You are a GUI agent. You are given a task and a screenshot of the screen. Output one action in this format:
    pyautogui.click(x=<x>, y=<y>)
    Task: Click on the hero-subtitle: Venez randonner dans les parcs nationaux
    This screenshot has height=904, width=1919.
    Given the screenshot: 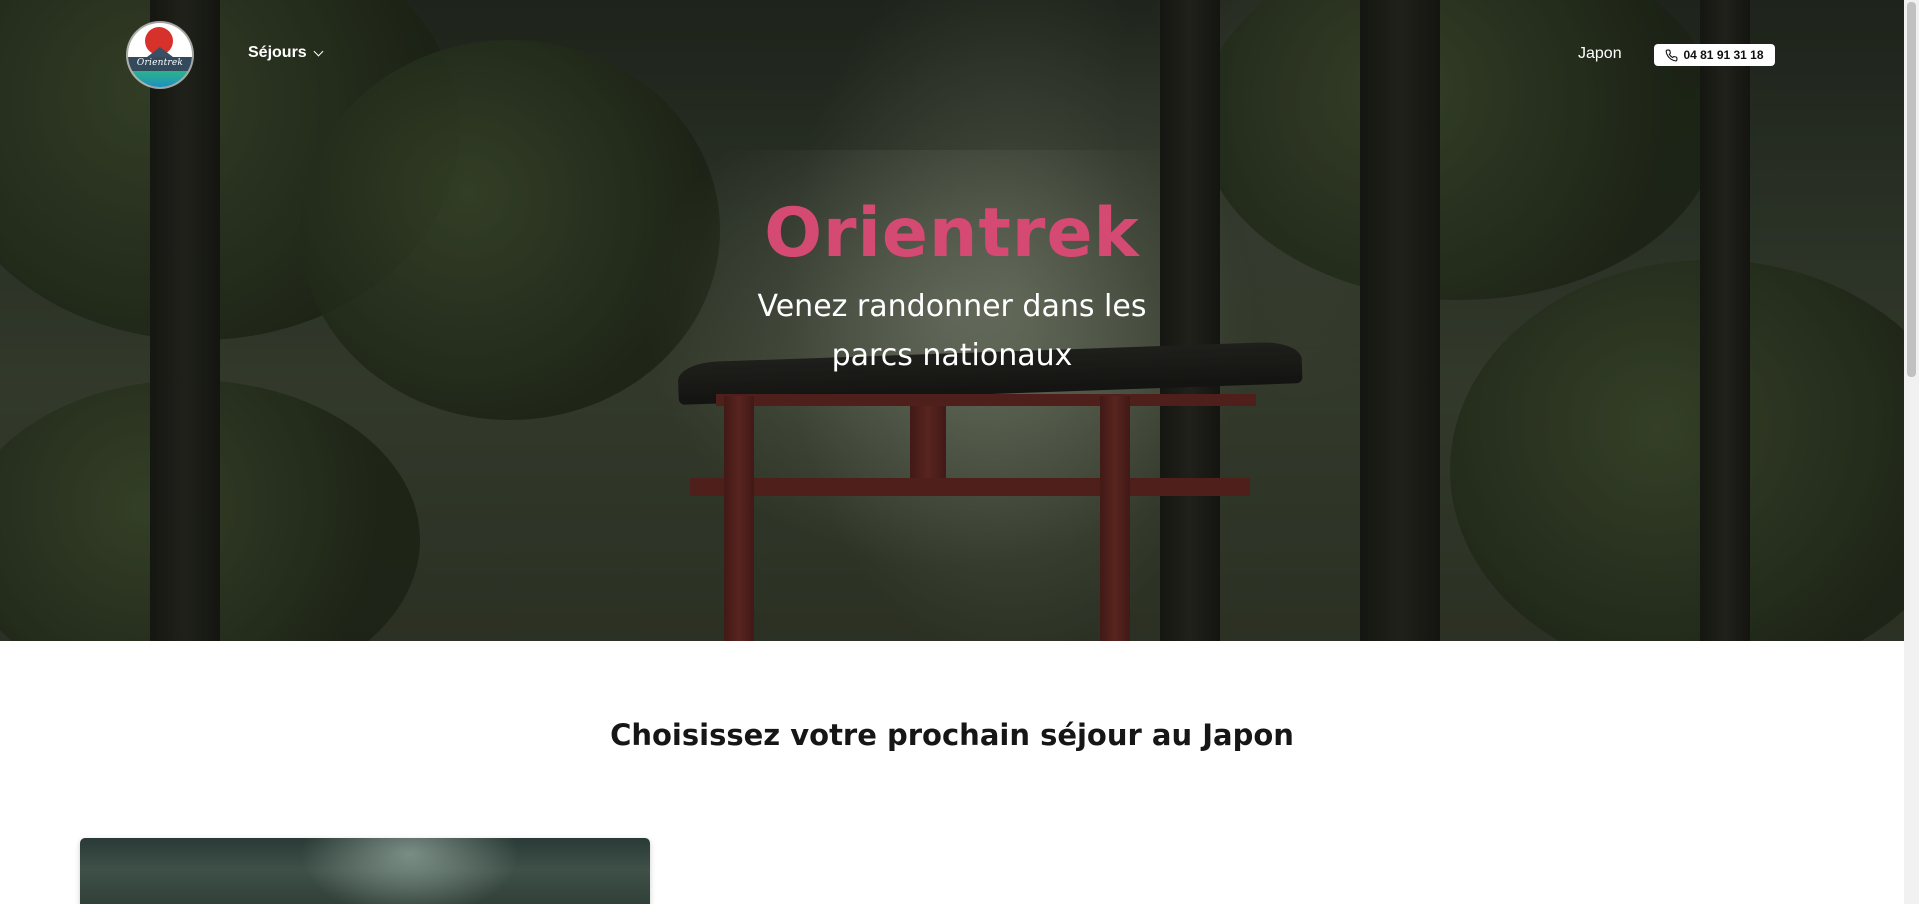 What is the action you would take?
    pyautogui.click(x=952, y=331)
    